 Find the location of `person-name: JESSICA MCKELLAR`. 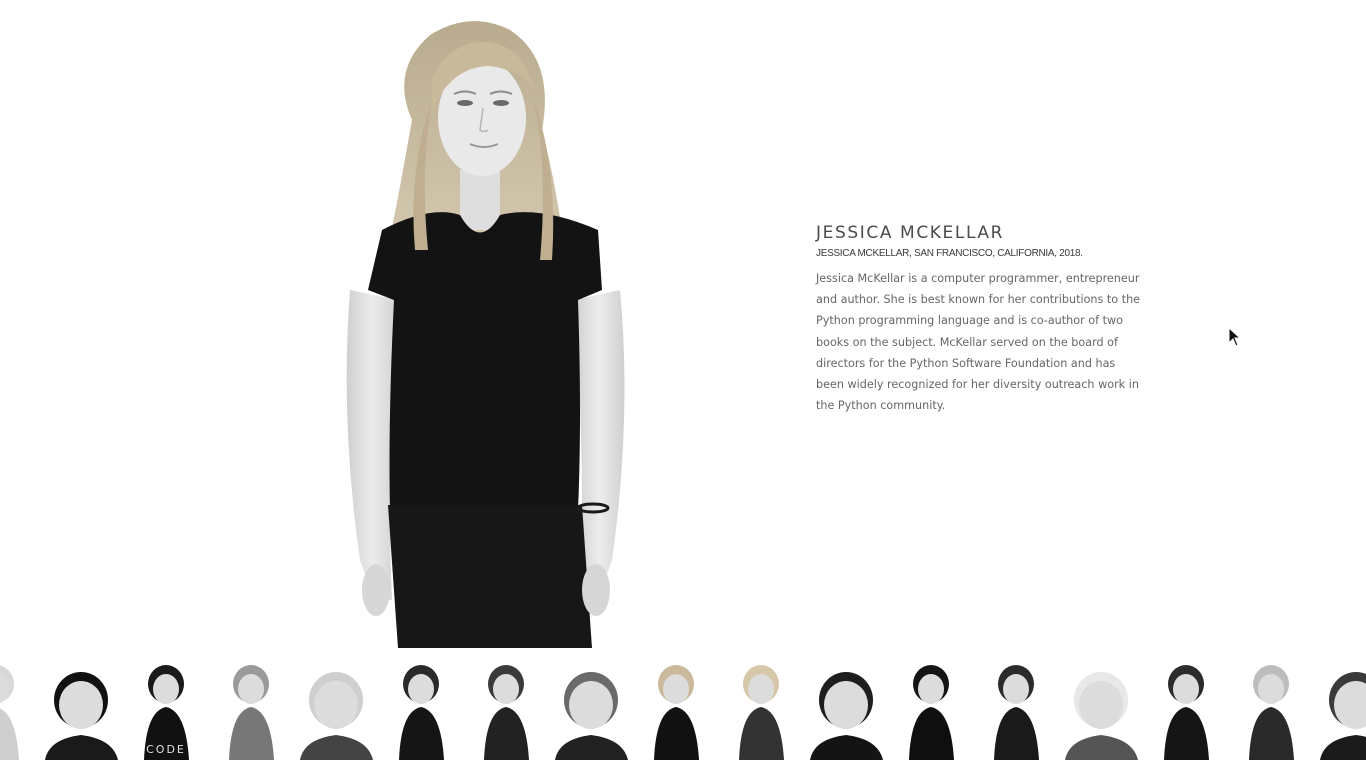

person-name: JESSICA MCKELLAR is located at coordinates (910, 233).